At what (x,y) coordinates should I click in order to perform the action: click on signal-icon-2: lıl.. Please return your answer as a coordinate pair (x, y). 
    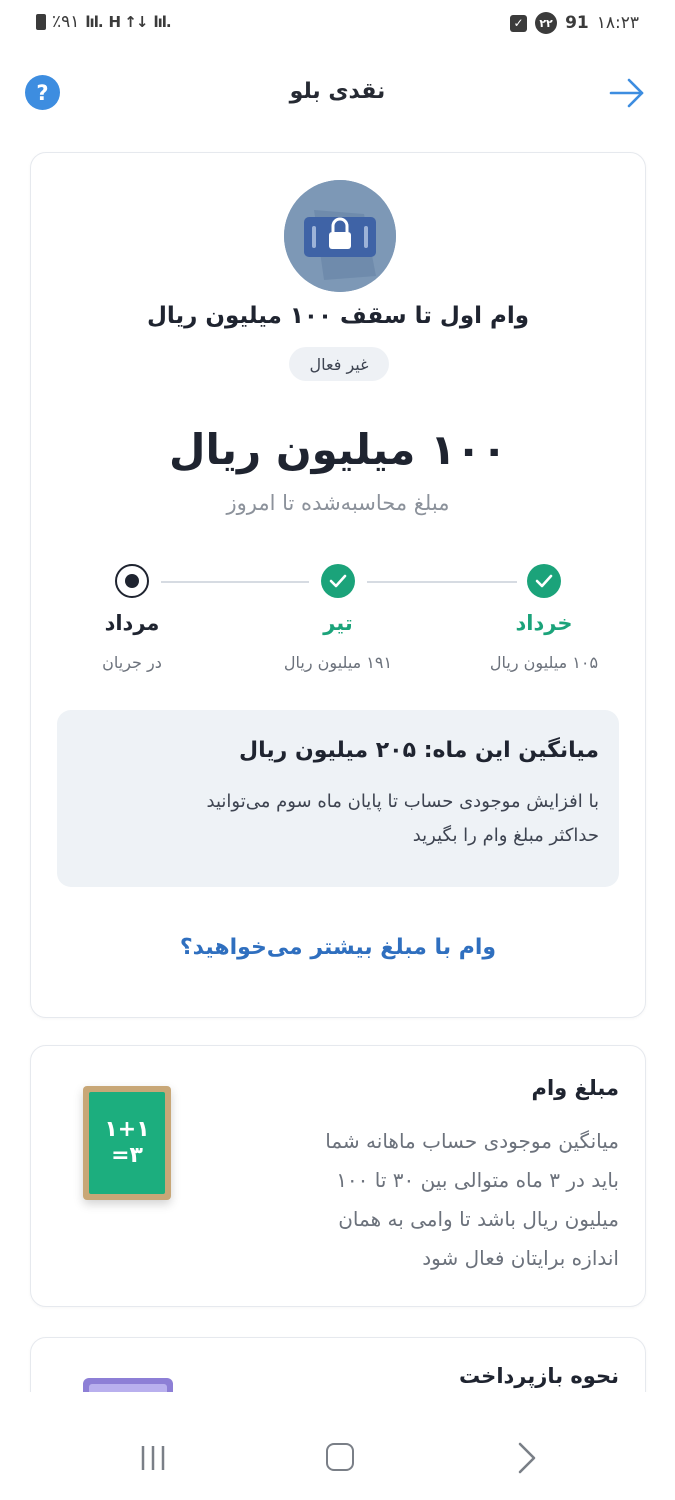
    Looking at the image, I should click on (162, 22).